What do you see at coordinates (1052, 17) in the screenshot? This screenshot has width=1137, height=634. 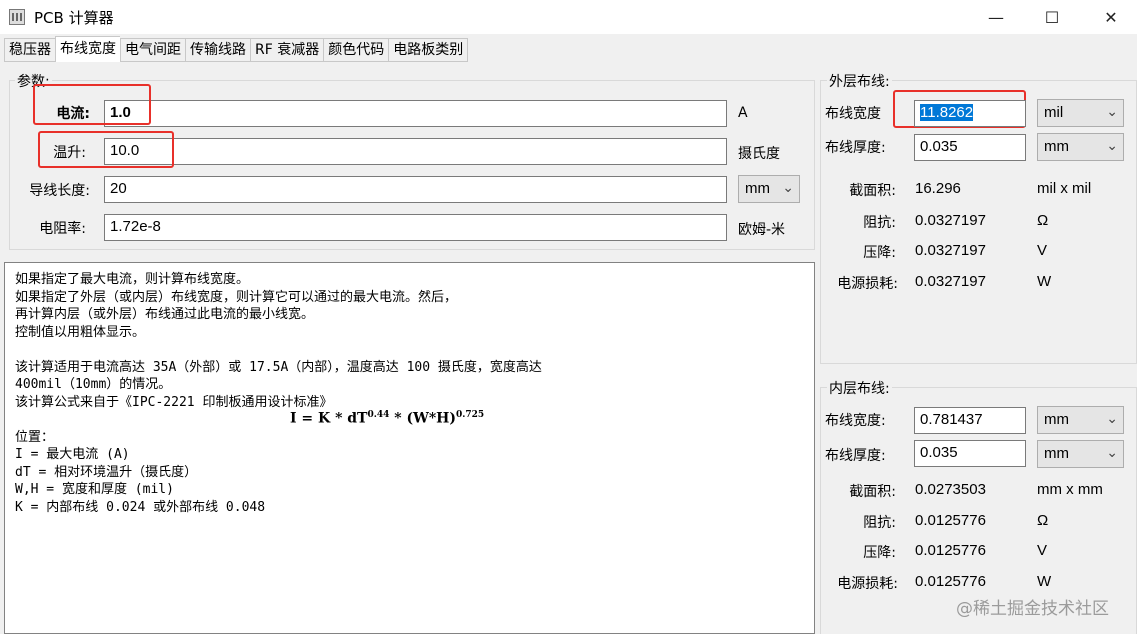 I see `maximize-button: ☐` at bounding box center [1052, 17].